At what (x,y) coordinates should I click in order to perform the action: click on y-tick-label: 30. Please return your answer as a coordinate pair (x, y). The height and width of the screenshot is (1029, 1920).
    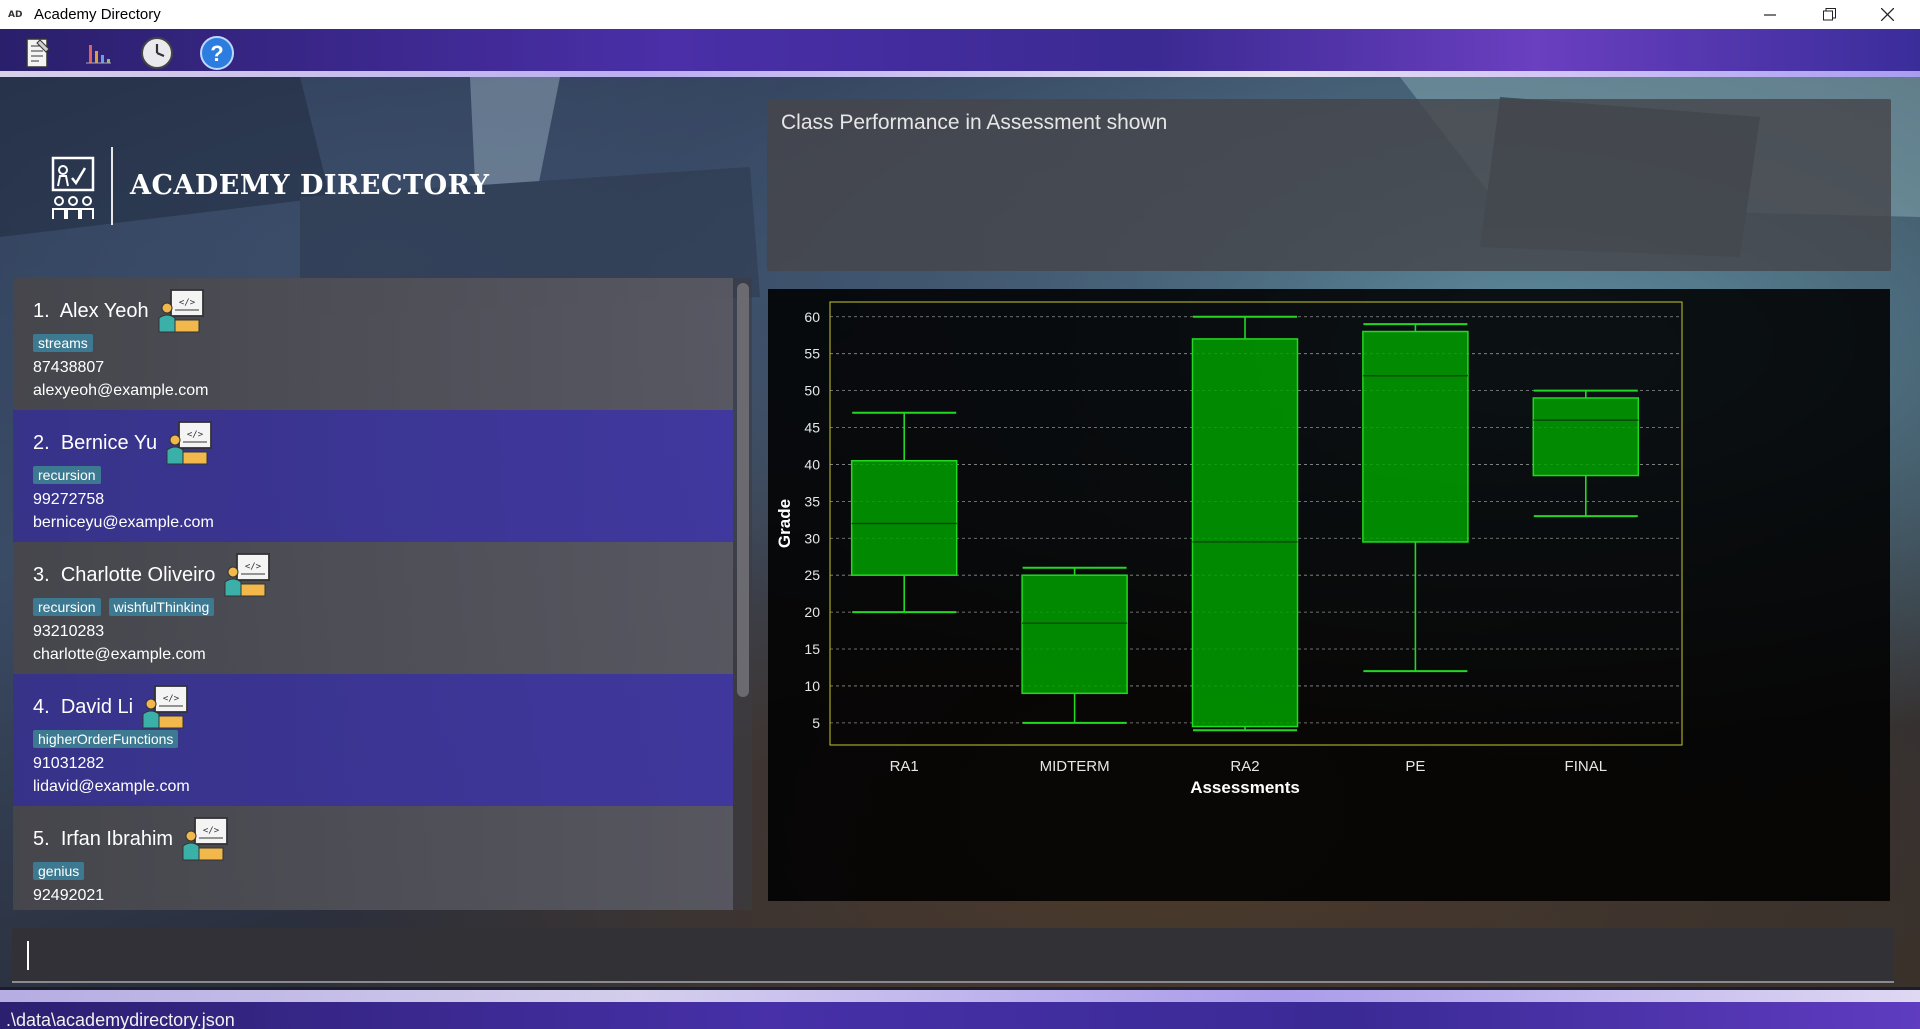
    Looking at the image, I should click on (812, 538).